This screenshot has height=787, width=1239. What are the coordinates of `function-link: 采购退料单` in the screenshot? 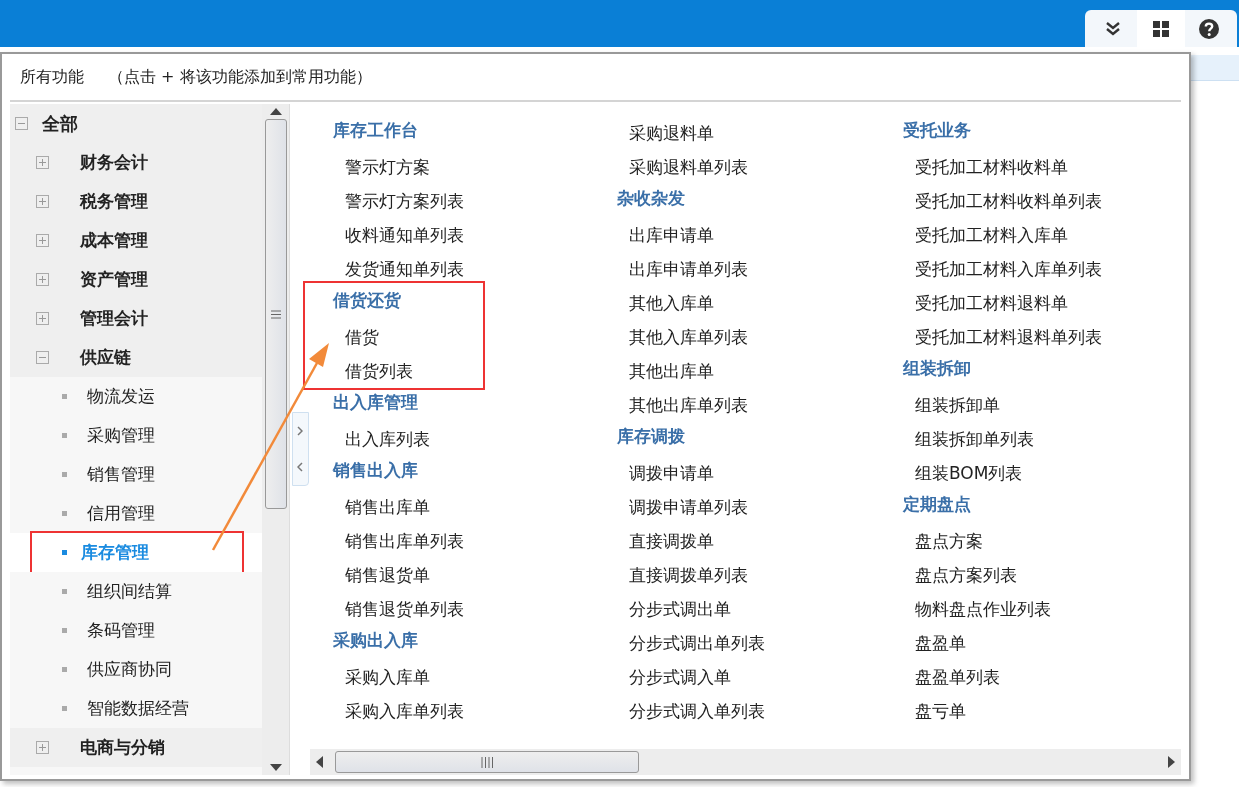 It's located at (682, 133).